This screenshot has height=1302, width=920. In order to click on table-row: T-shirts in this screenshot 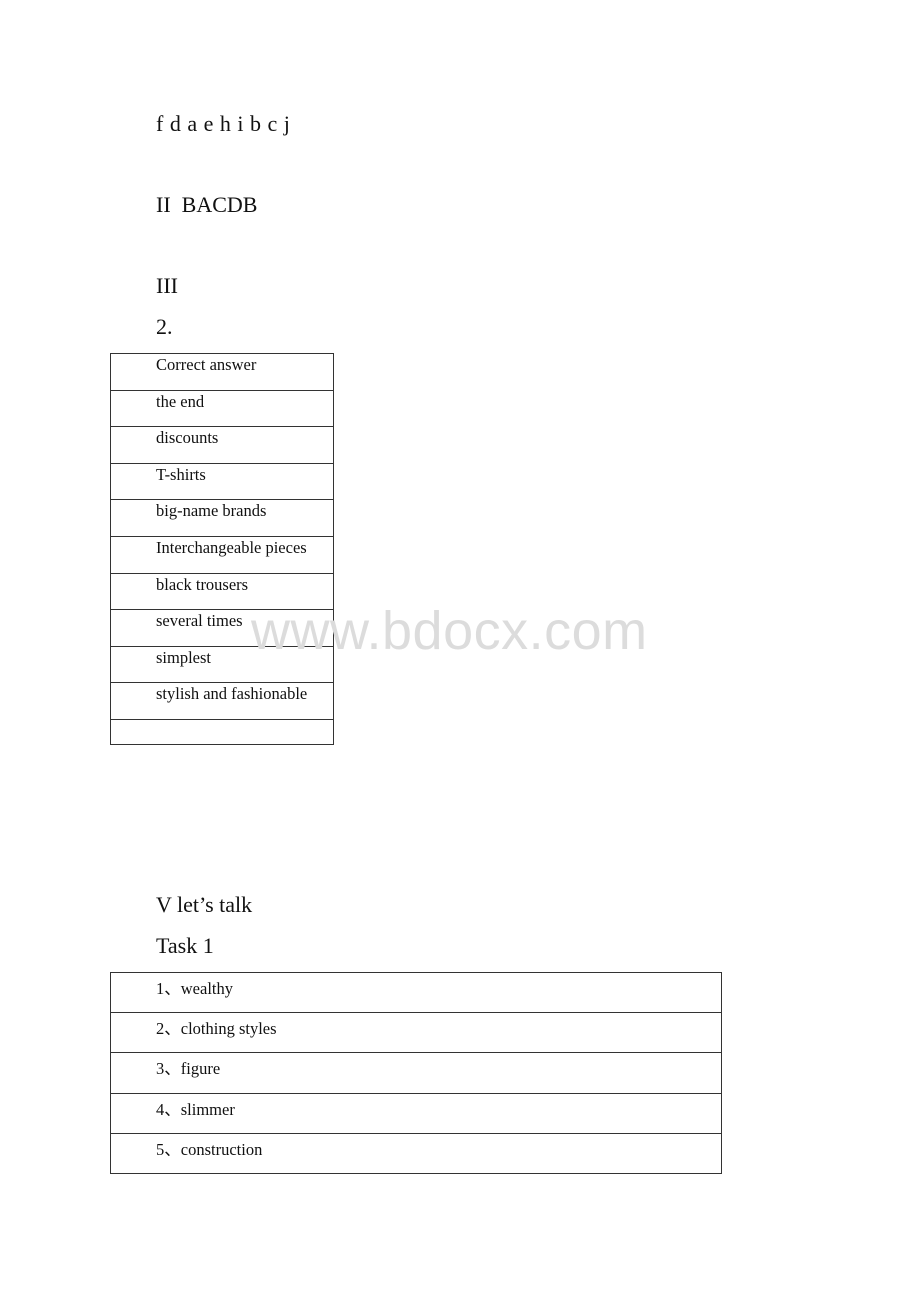, I will do `click(222, 481)`.